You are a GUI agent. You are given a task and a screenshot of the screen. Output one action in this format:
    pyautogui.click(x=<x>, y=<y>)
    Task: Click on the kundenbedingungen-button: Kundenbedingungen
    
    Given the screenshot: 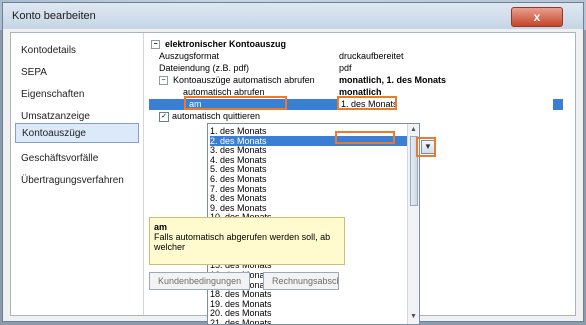 What is the action you would take?
    pyautogui.click(x=200, y=281)
    